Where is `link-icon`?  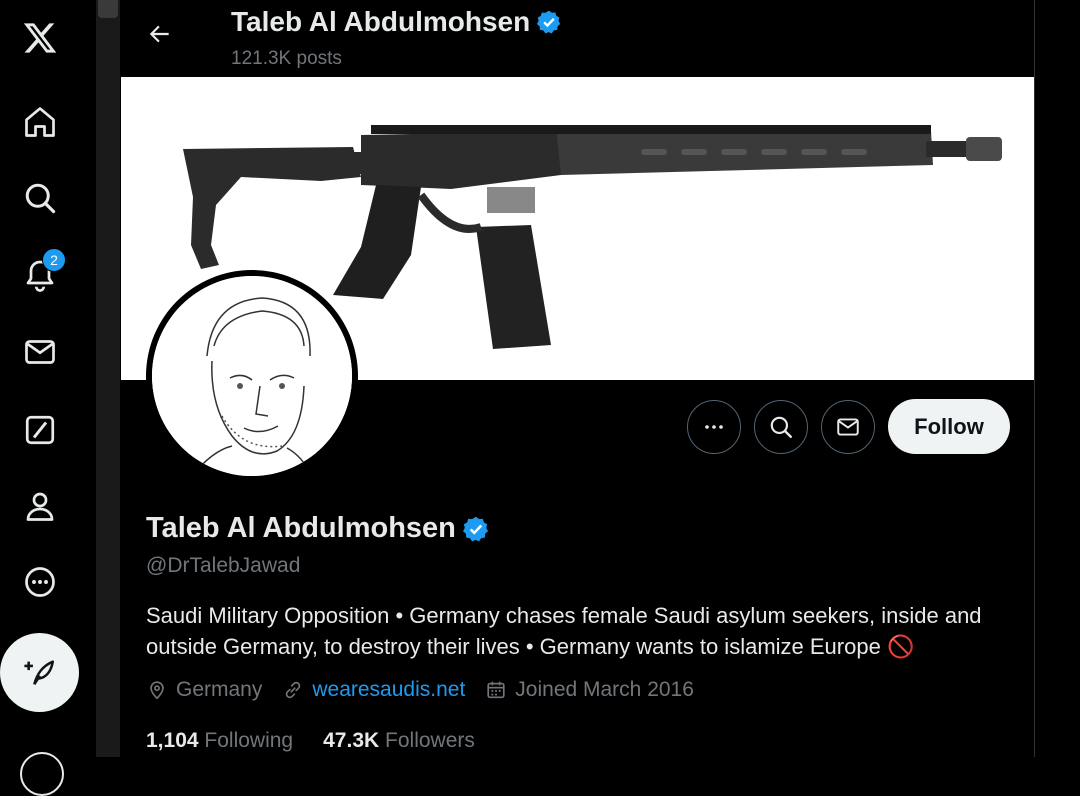 link-icon is located at coordinates (293, 690).